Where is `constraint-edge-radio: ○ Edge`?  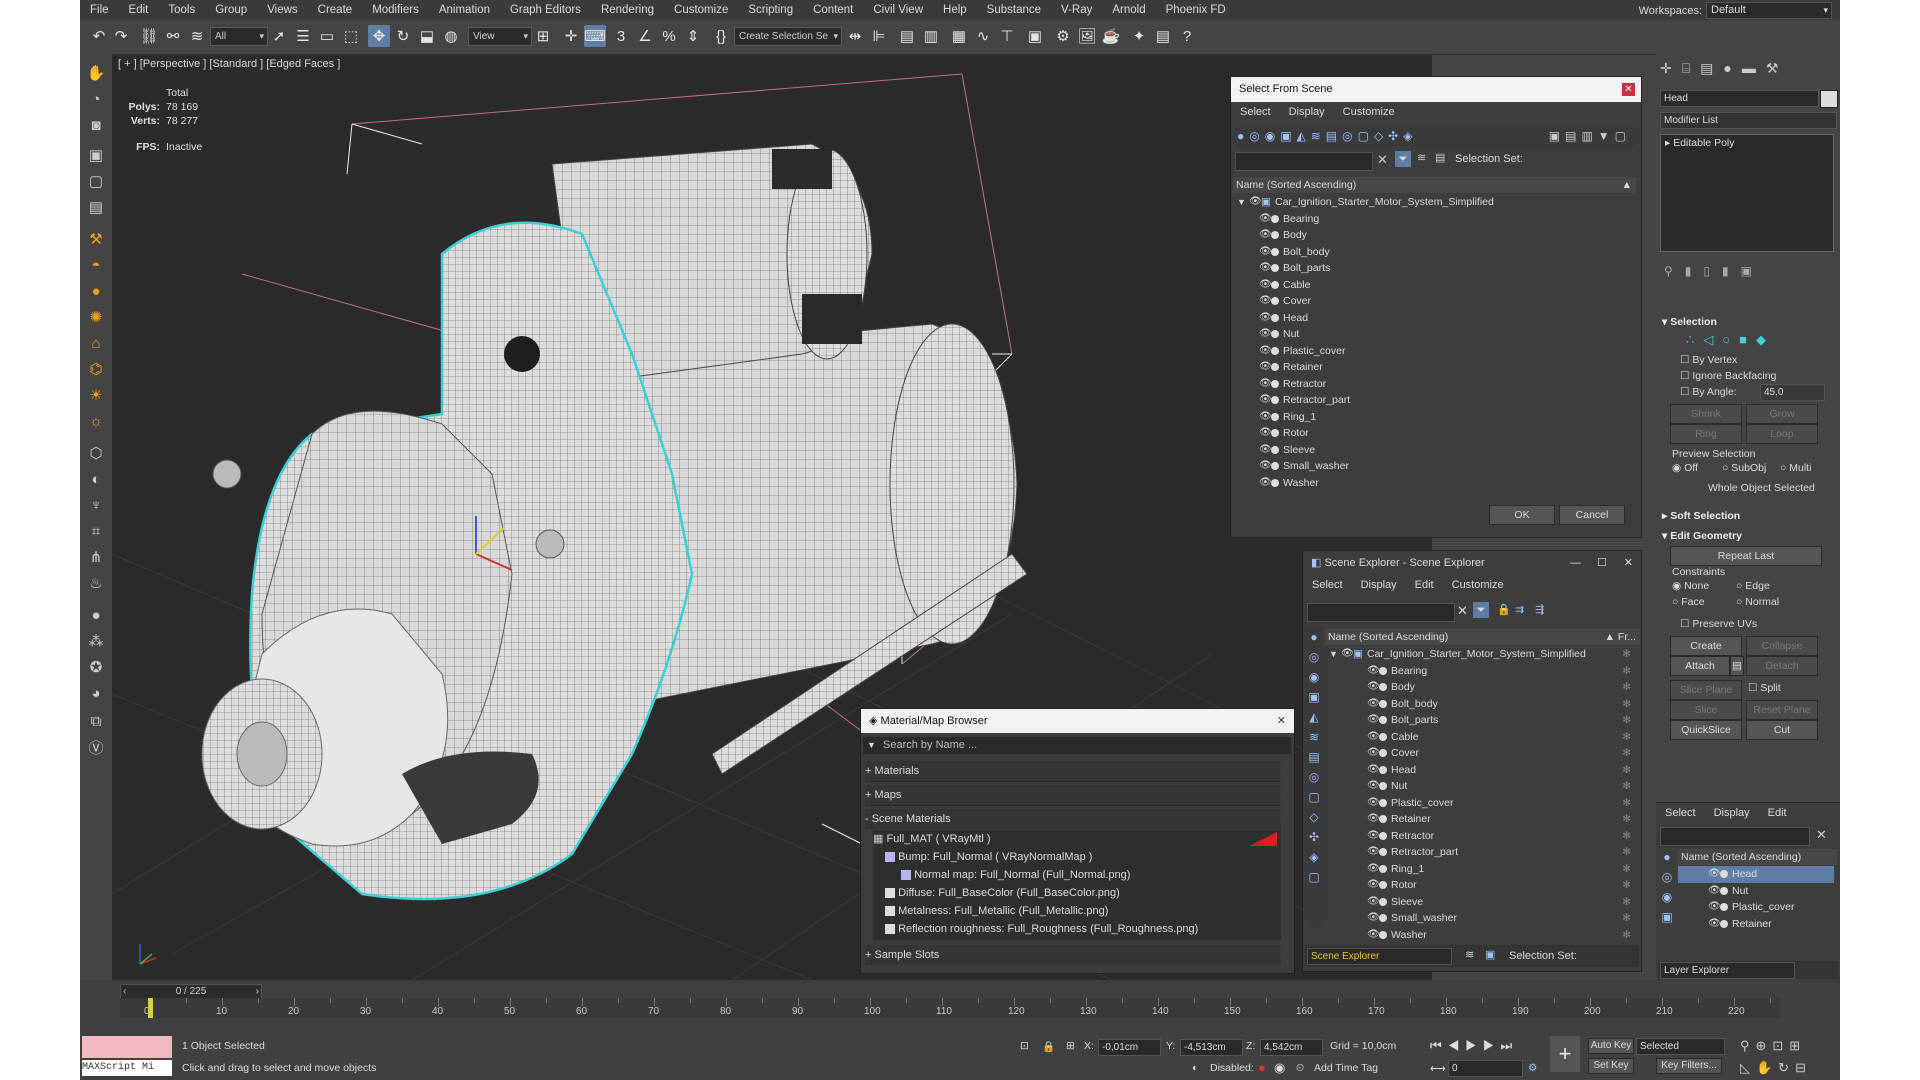
constraint-edge-radio: ○ Edge is located at coordinates (1753, 586).